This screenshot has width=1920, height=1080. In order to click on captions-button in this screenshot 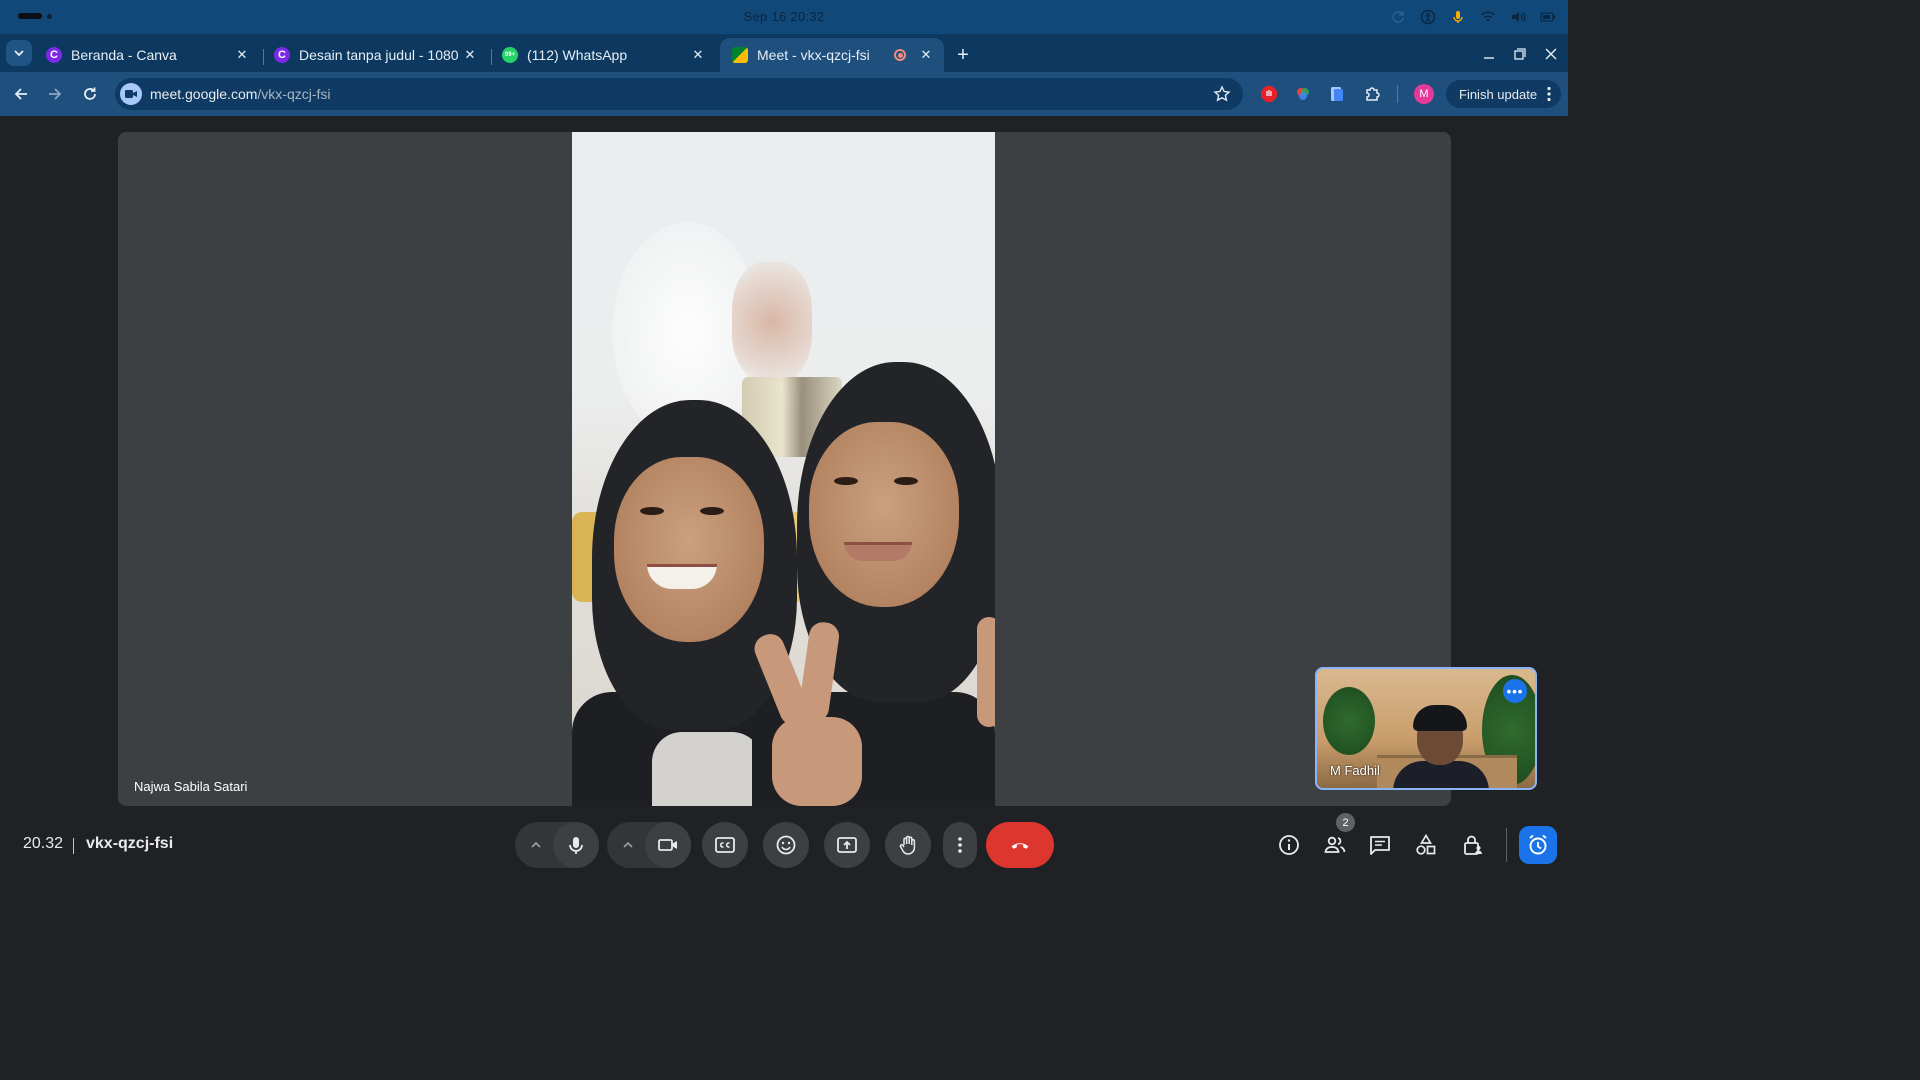, I will do `click(725, 845)`.